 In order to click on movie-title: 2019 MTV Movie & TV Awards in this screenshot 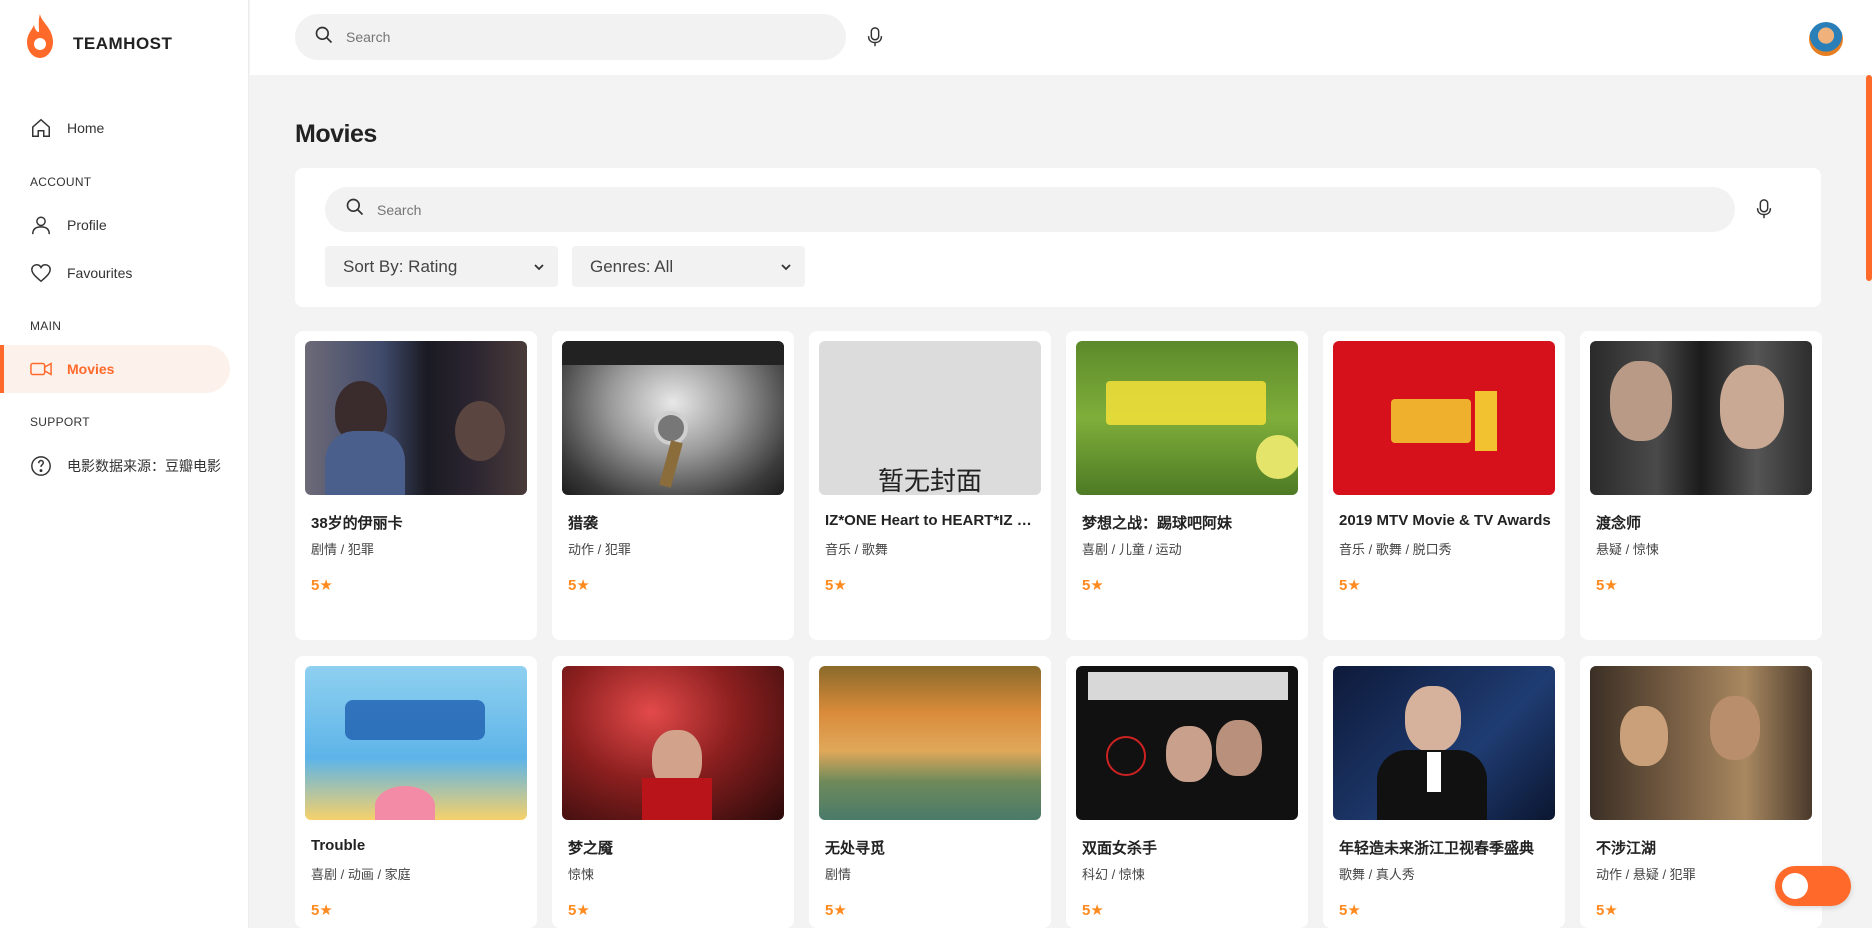, I will do `click(1445, 520)`.